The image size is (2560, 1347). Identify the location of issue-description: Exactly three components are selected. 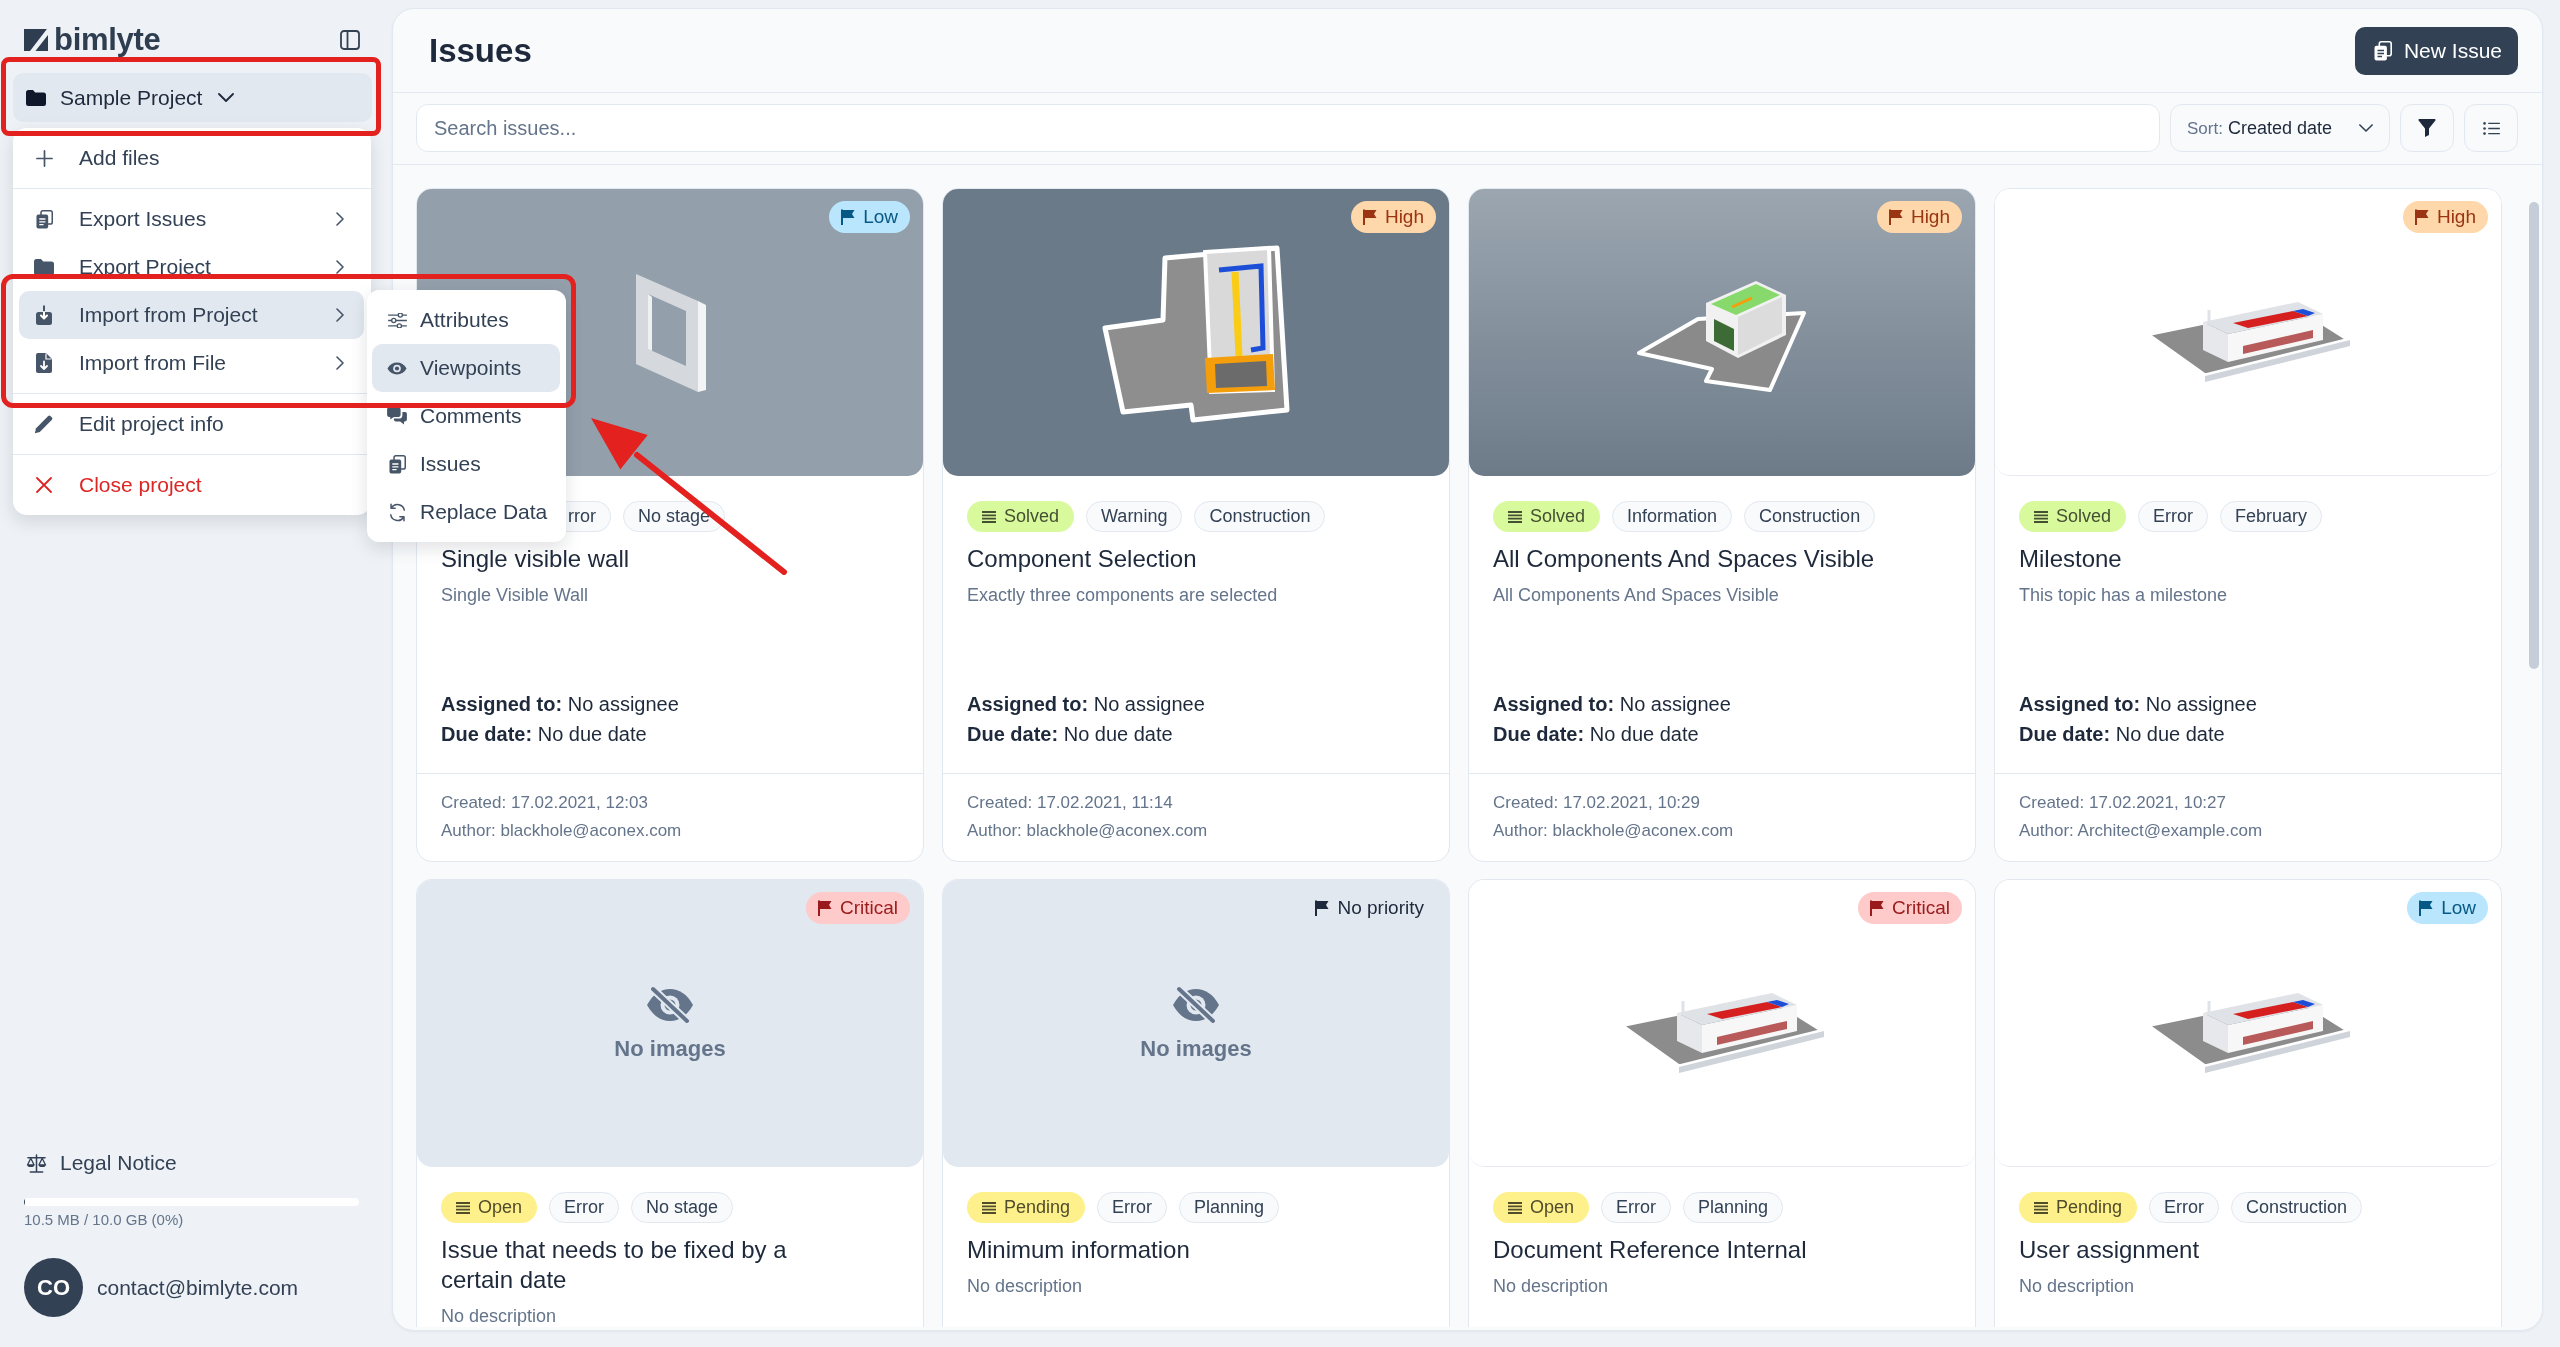
(1123, 595).